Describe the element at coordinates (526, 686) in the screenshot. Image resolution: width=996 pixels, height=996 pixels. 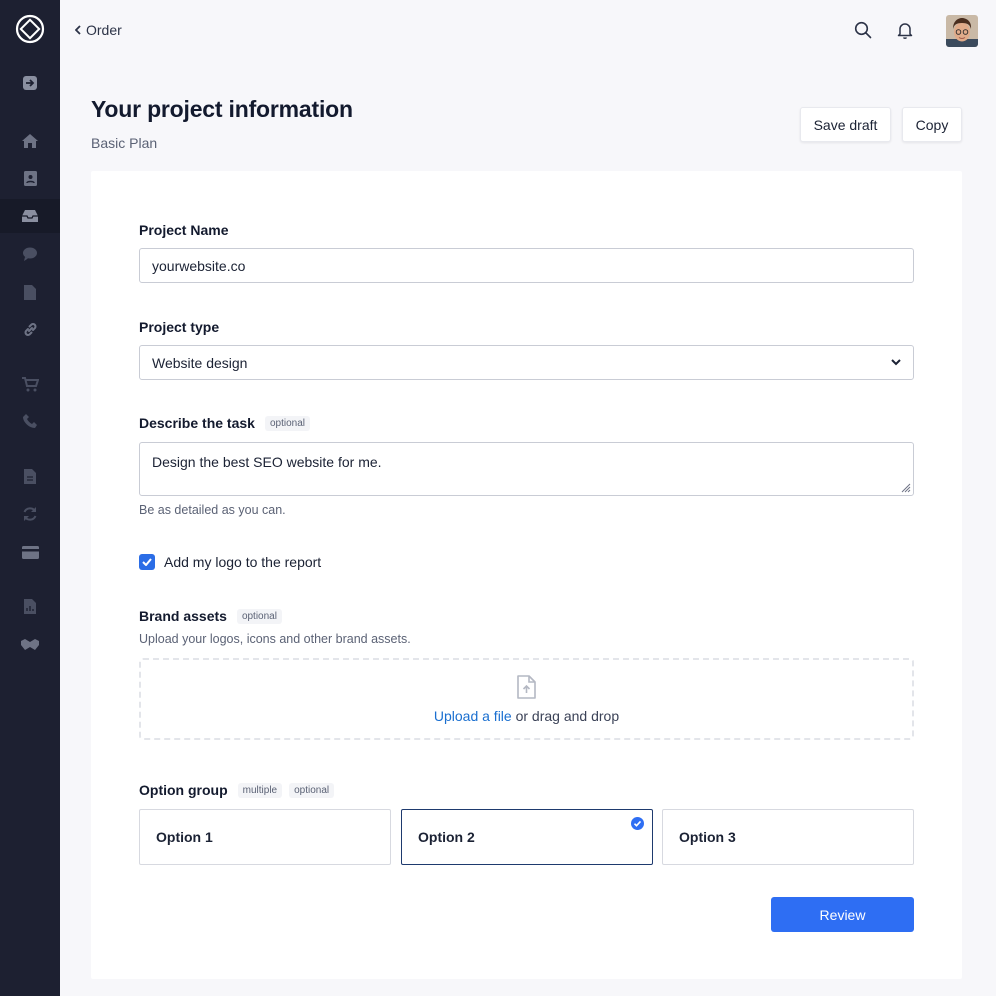
I see `file-upload-icon` at that location.